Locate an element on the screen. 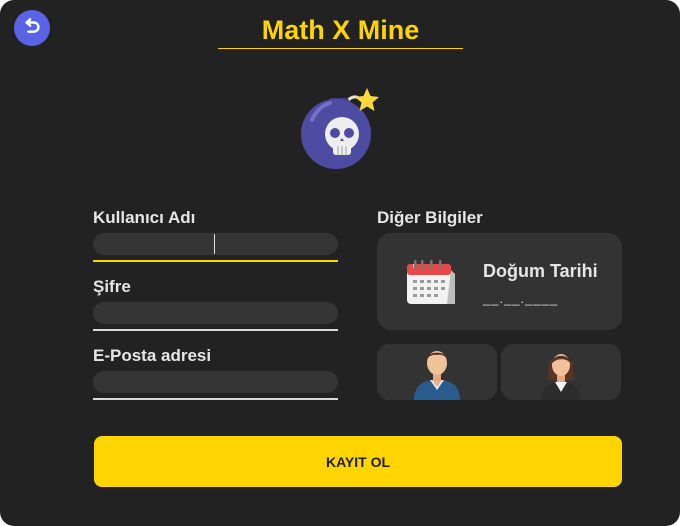 Image resolution: width=680 pixels, height=526 pixels. app-title: Math X Mine is located at coordinates (340, 30).